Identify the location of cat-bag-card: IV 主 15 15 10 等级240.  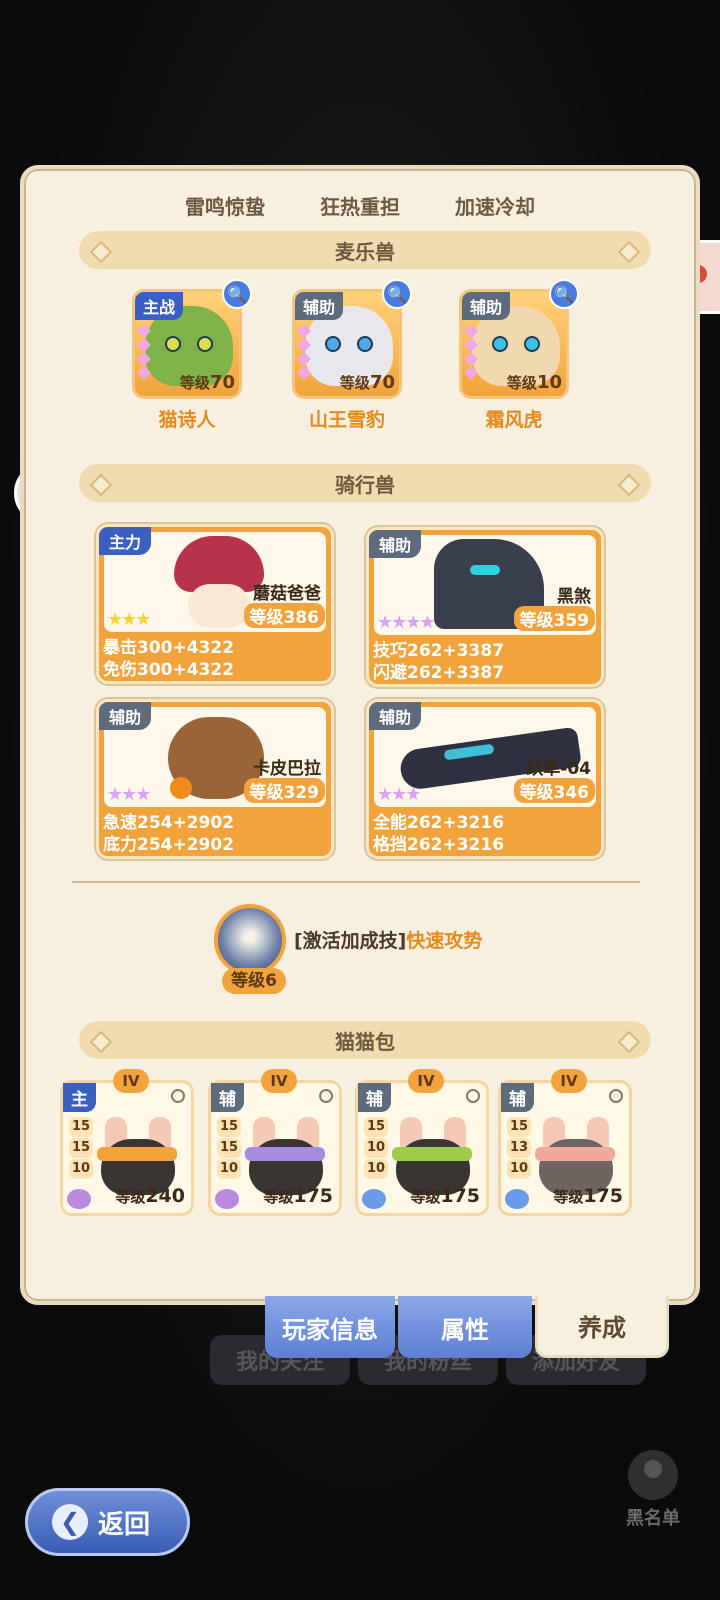
(127, 1142).